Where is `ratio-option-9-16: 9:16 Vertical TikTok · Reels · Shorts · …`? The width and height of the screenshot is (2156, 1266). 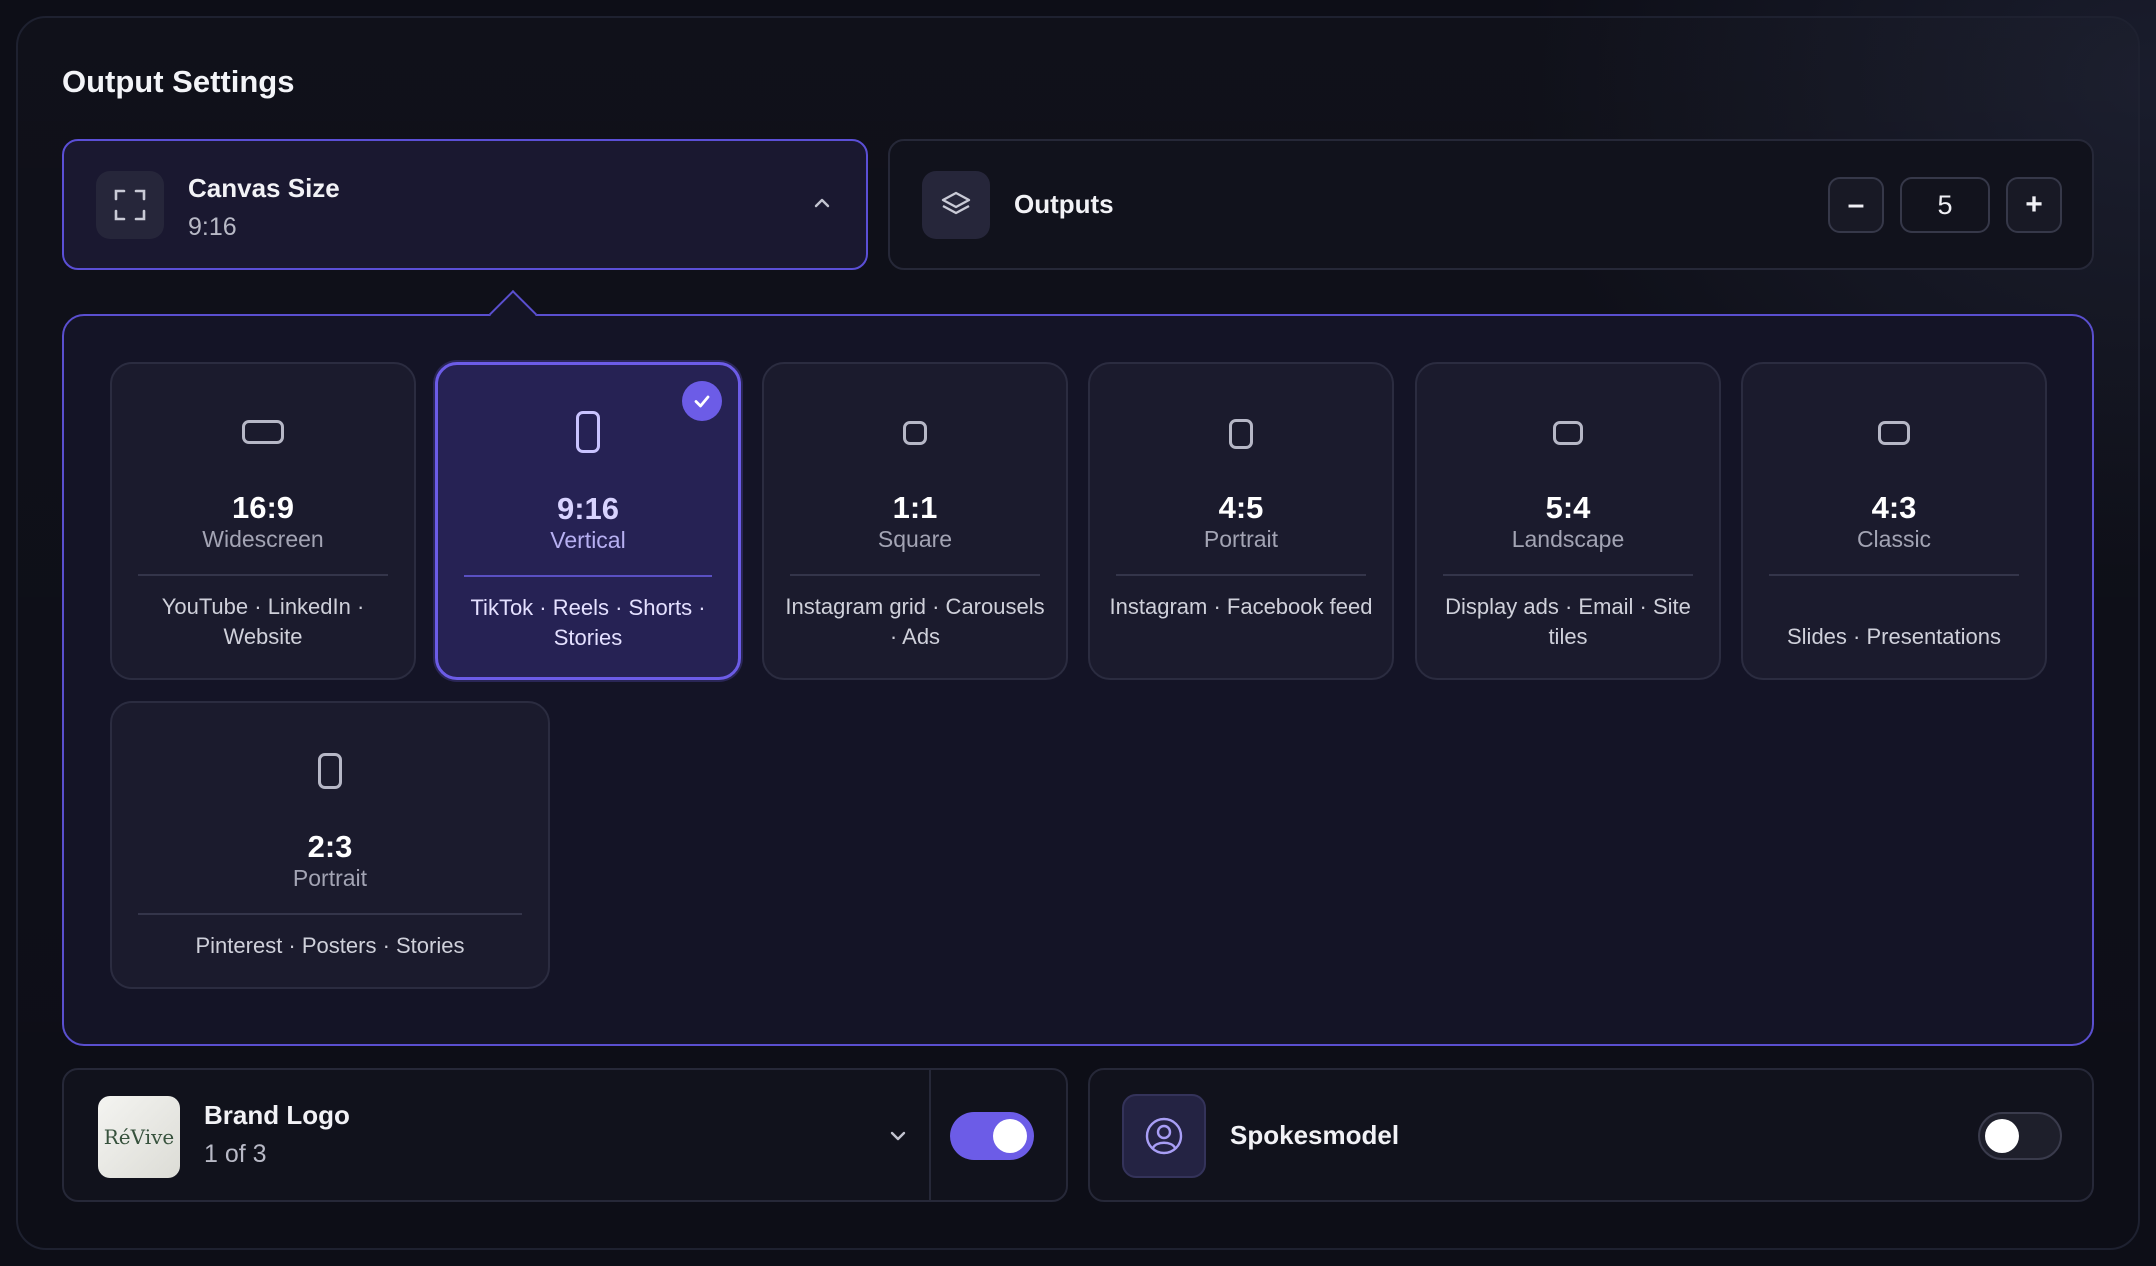 ratio-option-9-16: 9:16 Vertical TikTok · Reels · Shorts · … is located at coordinates (588, 521).